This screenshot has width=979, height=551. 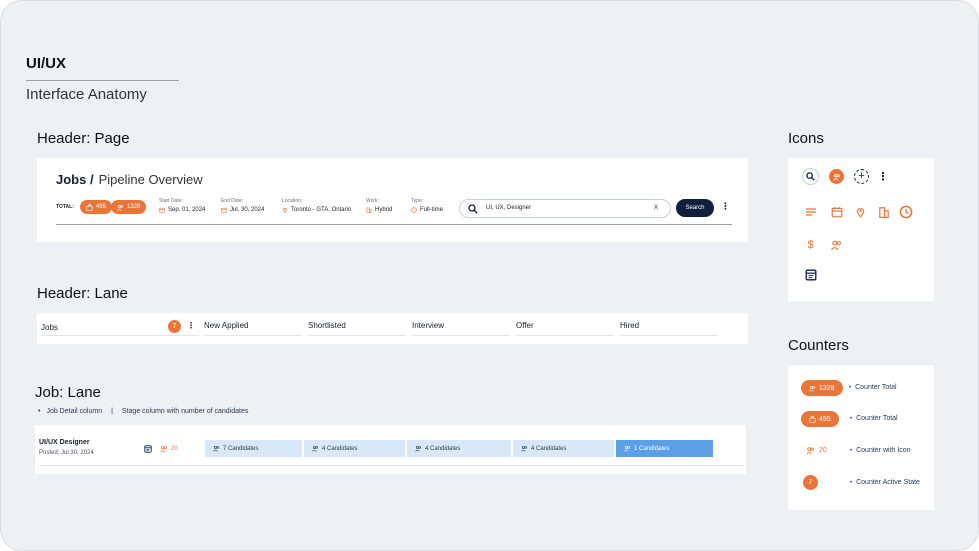 I want to click on counter-with-icon: 20, so click(x=816, y=450).